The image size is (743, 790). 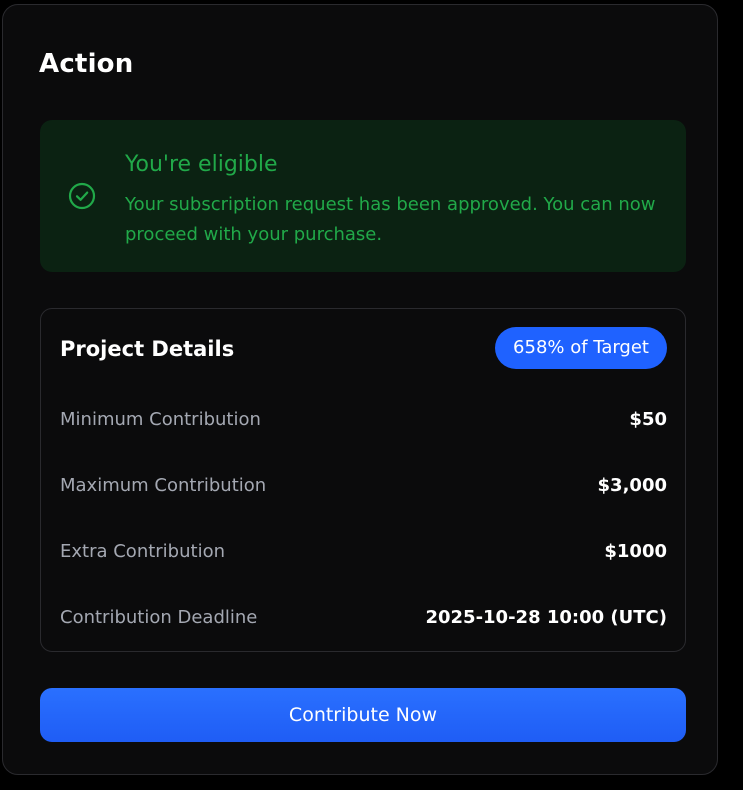 I want to click on detail-value: $1000, so click(x=635, y=551).